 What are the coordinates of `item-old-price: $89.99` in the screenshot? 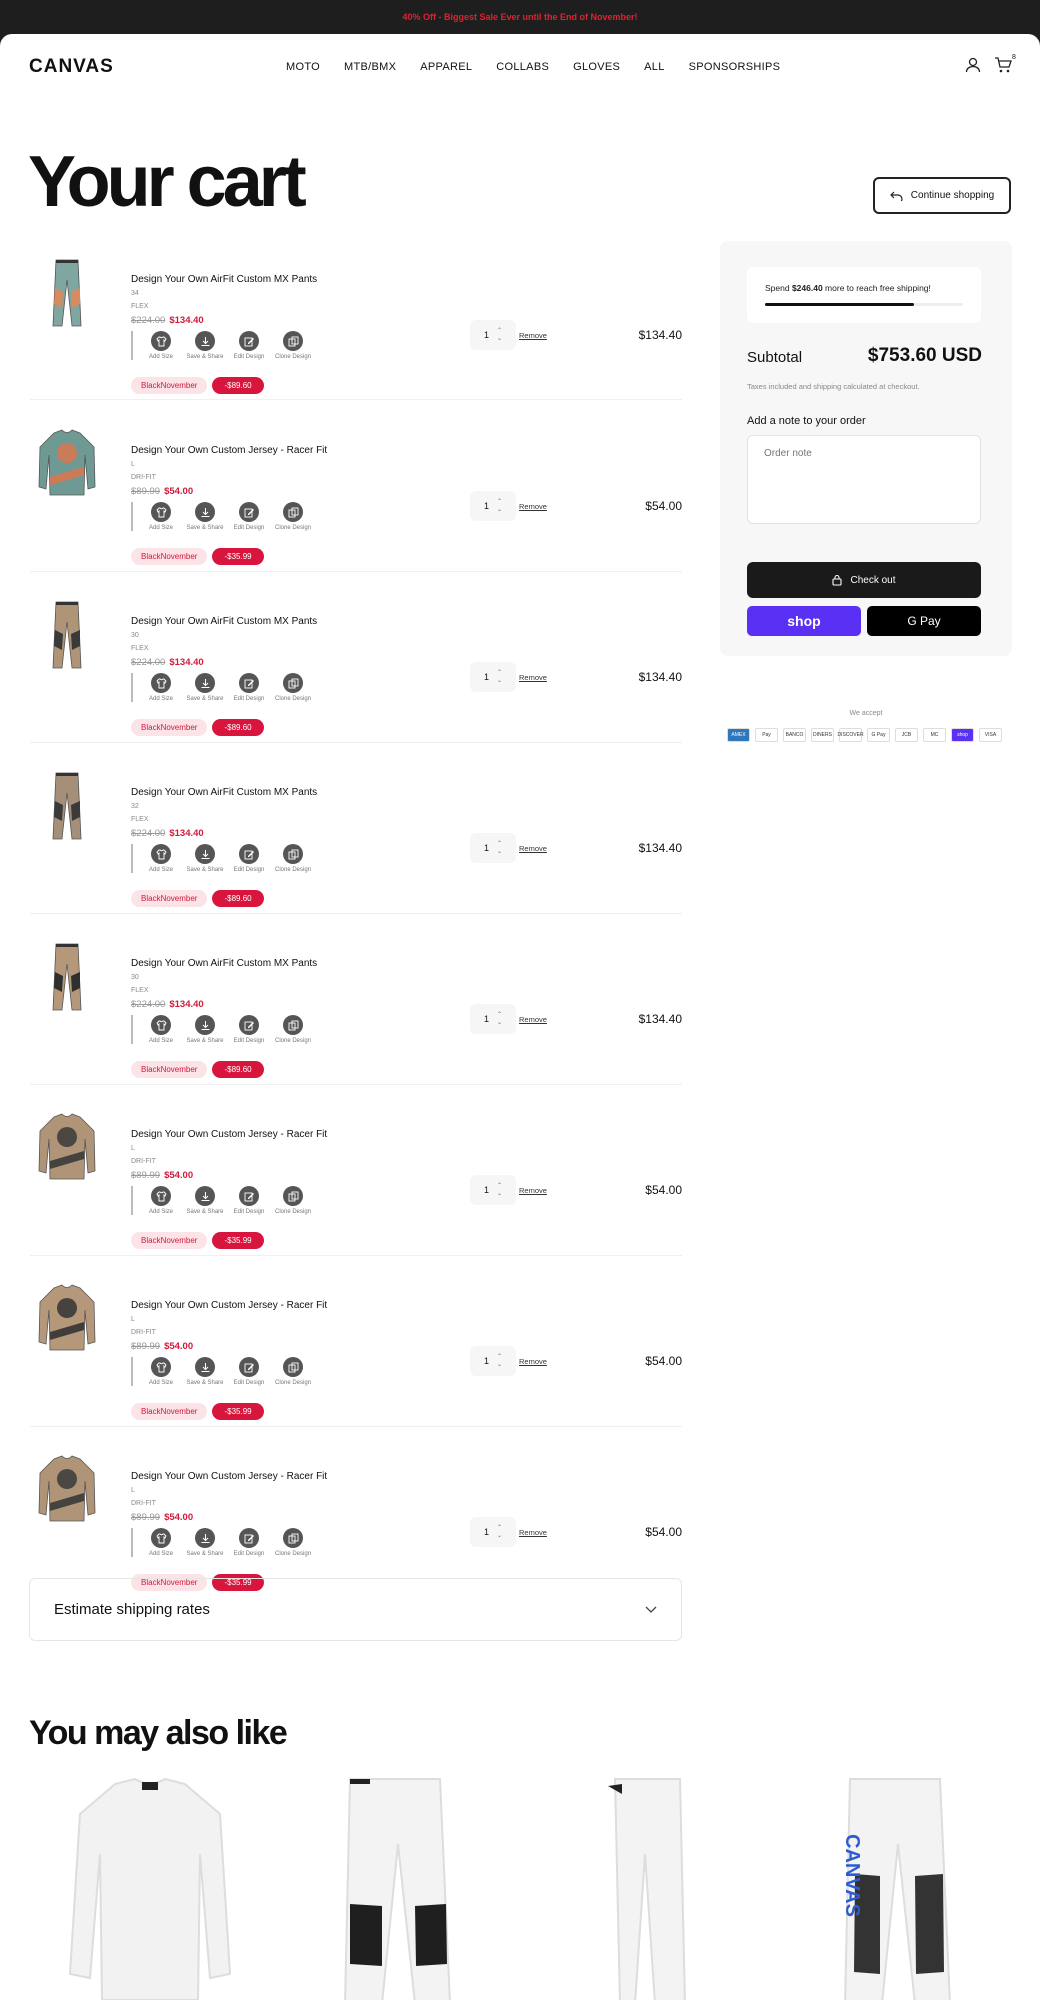 It's located at (146, 1517).